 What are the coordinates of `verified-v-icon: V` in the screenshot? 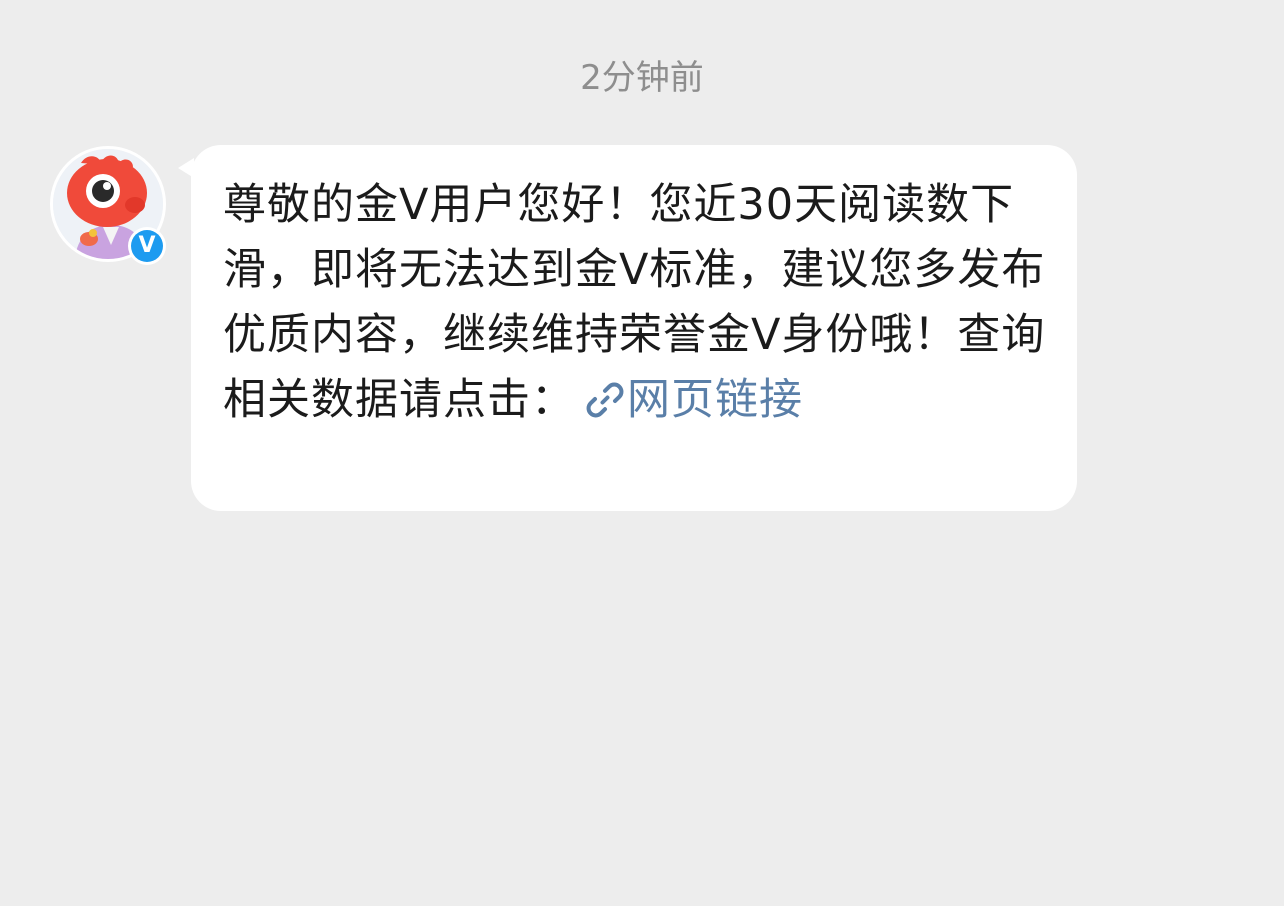 It's located at (147, 246).